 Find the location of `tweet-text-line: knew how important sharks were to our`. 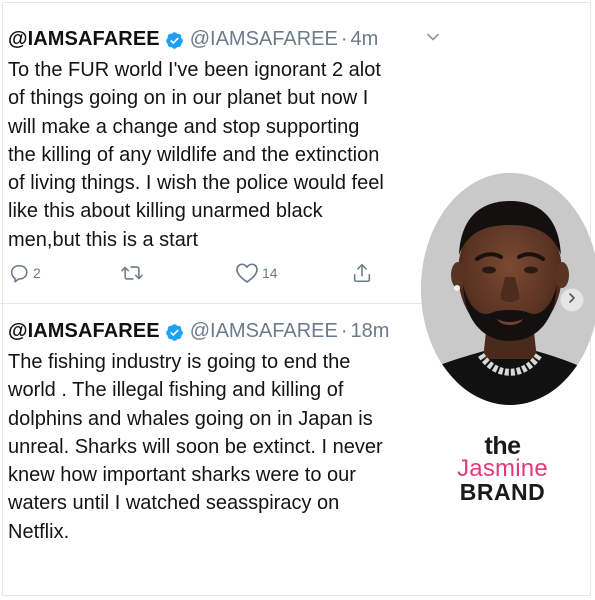

tweet-text-line: knew how important sharks were to our is located at coordinates (182, 475).